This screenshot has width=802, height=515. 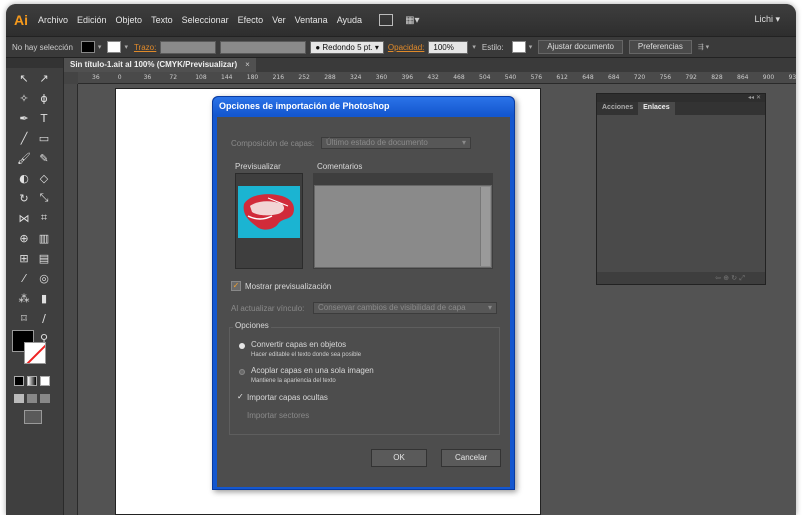 I want to click on layer-comp-select: Último estado de documento ▾, so click(x=396, y=143).